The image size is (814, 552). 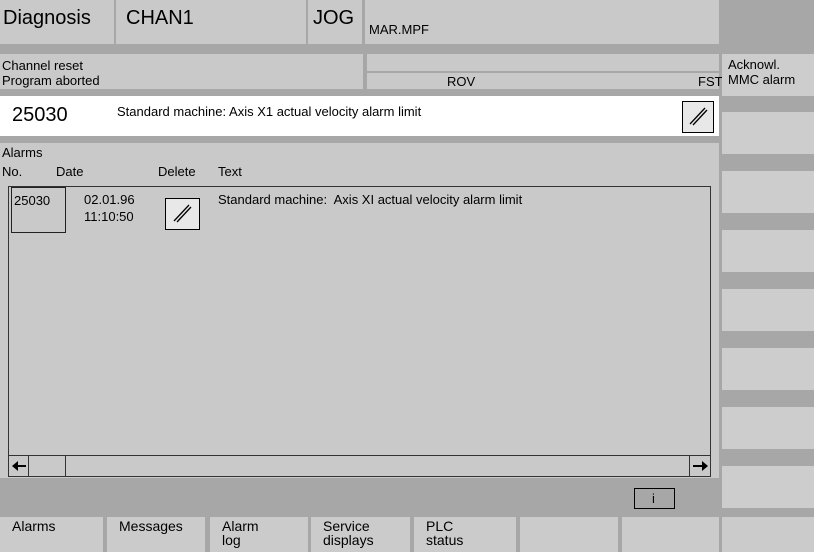 I want to click on softkey-alarms-line1: Alarms, so click(x=34, y=526).